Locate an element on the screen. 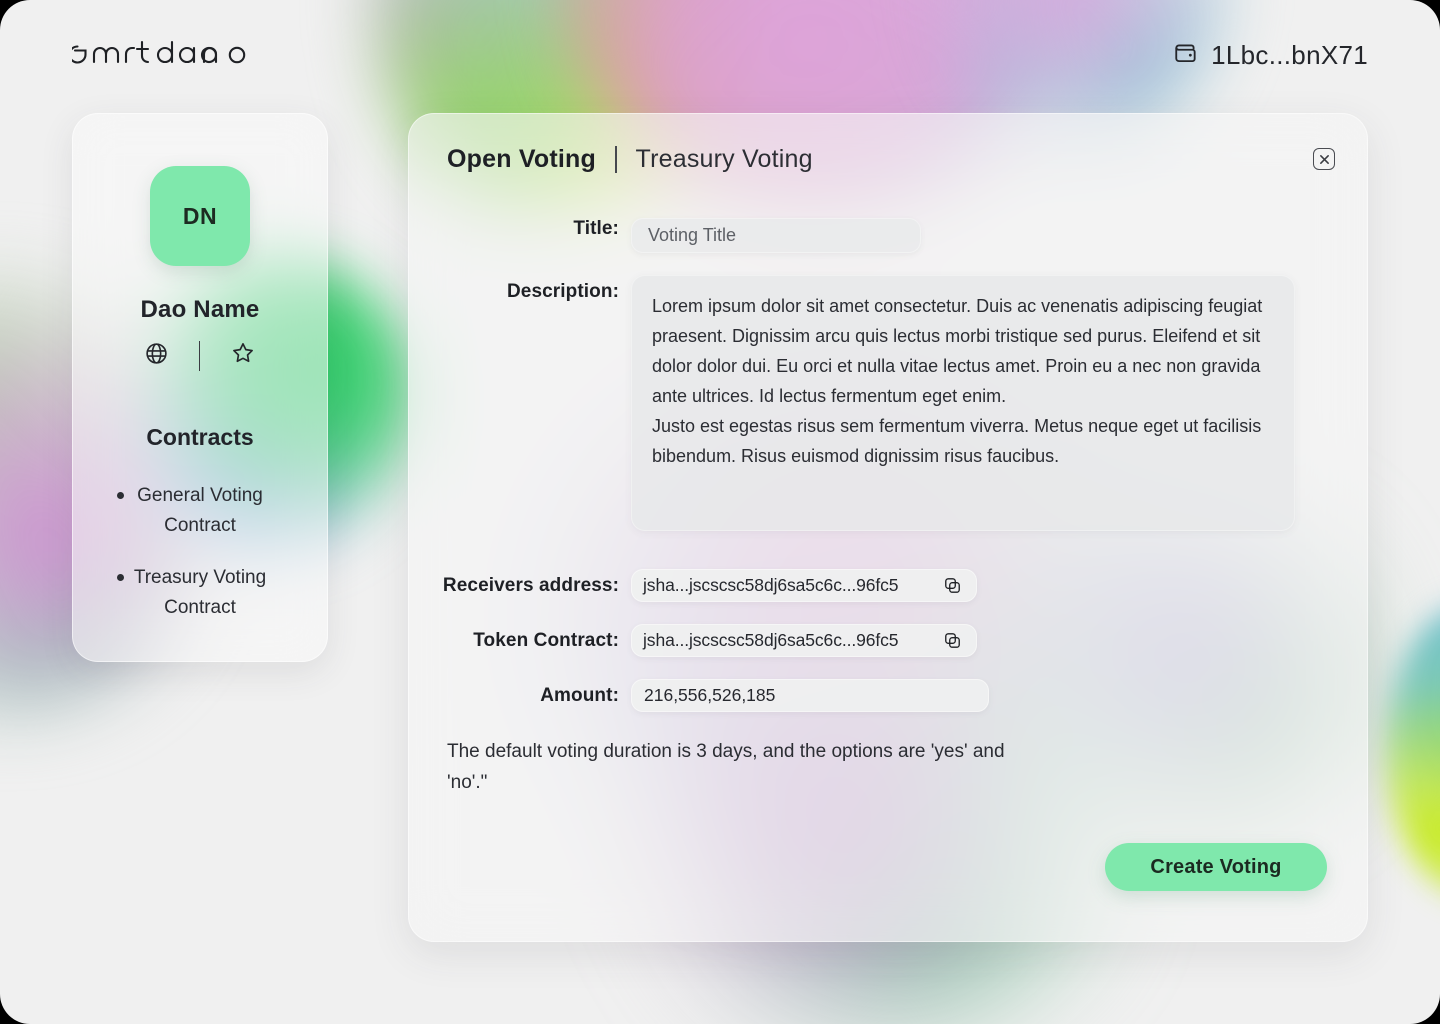 The width and height of the screenshot is (1440, 1024). wallet-address: 1Lbc...bnX71 is located at coordinates (1289, 55).